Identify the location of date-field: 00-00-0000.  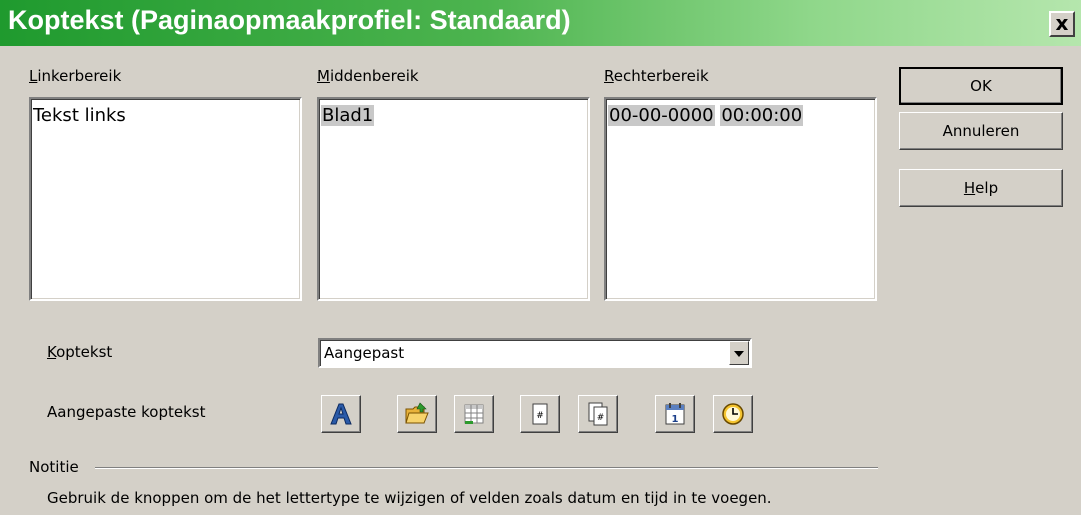
(661, 115).